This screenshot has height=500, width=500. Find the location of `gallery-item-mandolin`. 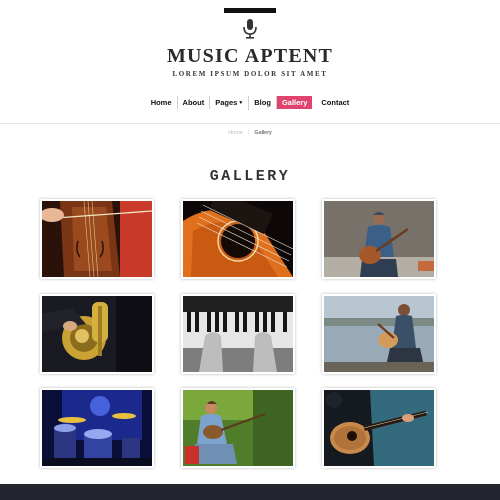

gallery-item-mandolin is located at coordinates (238, 428).